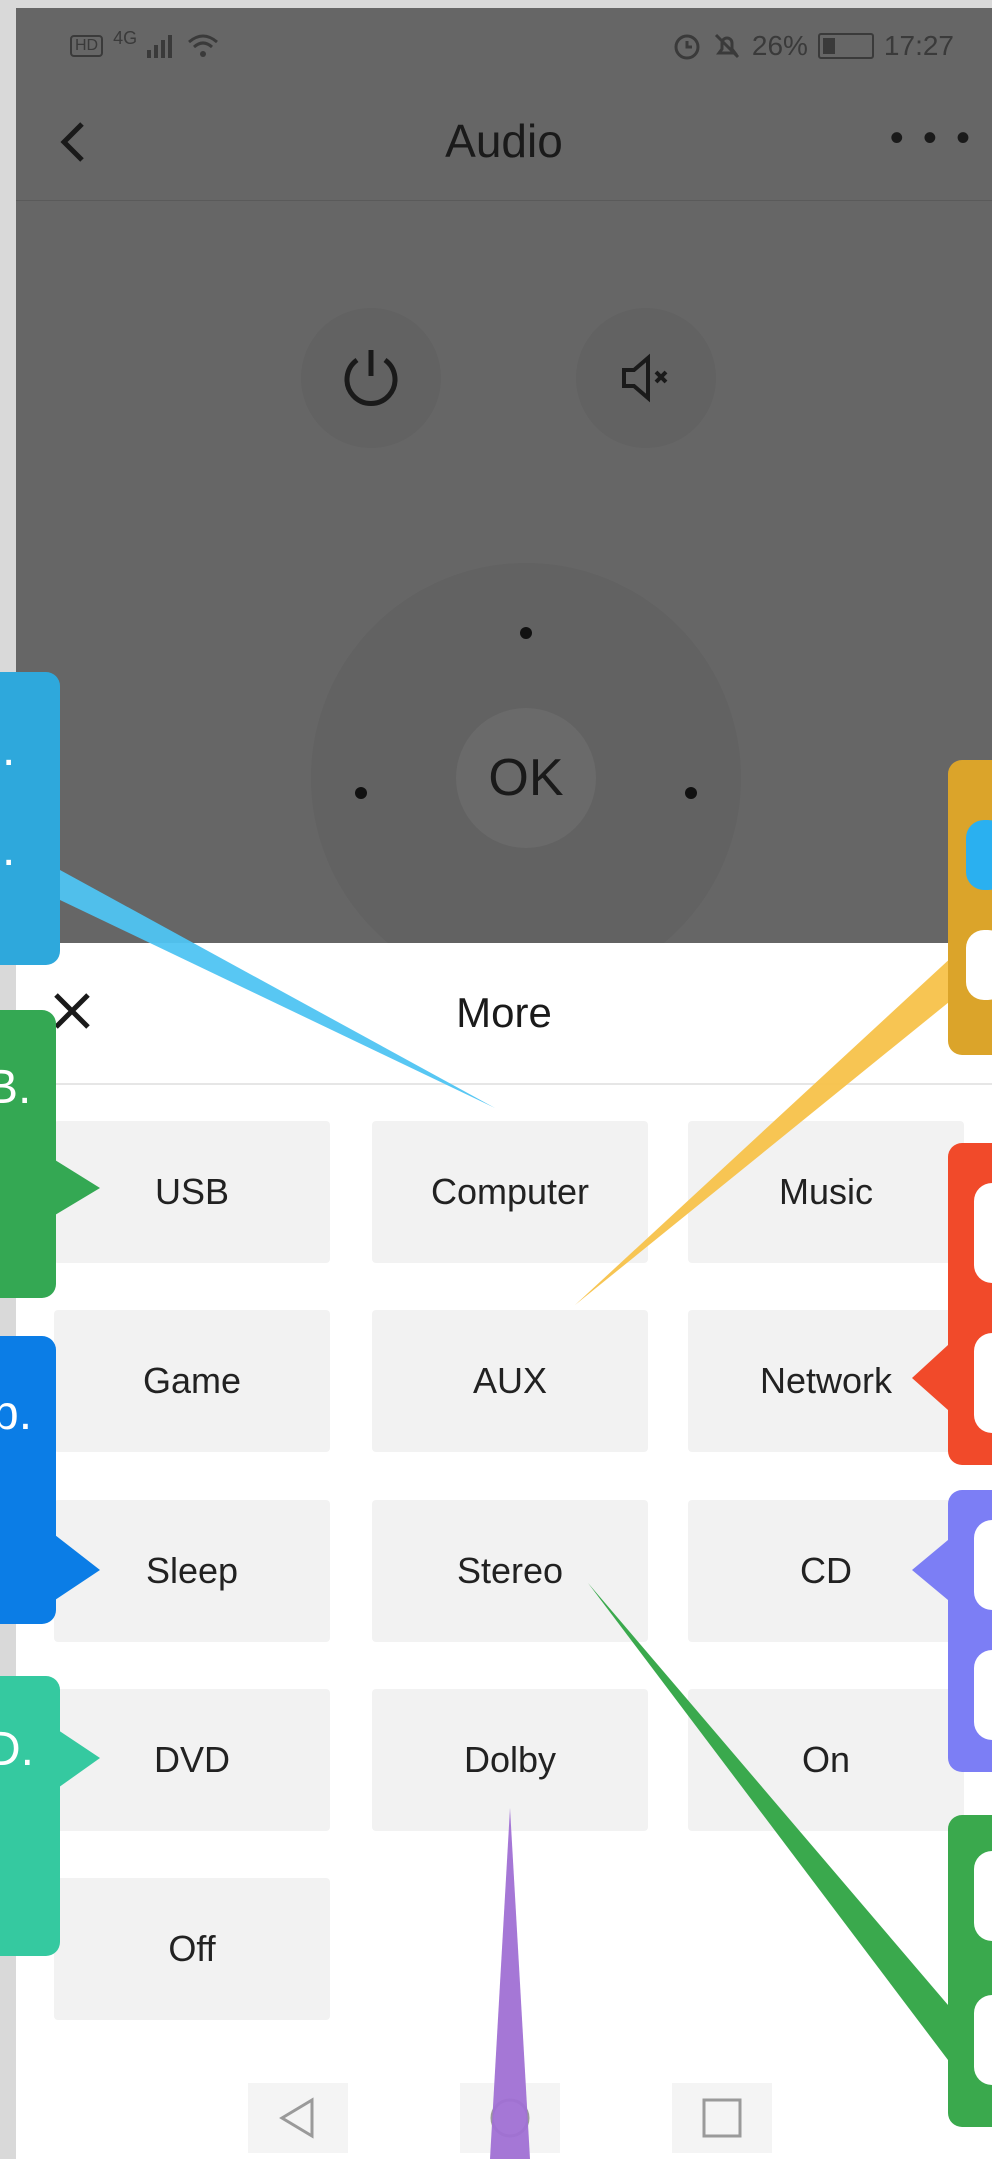 The image size is (992, 2159). What do you see at coordinates (970, 1971) in the screenshot?
I see `callout-dark-green` at bounding box center [970, 1971].